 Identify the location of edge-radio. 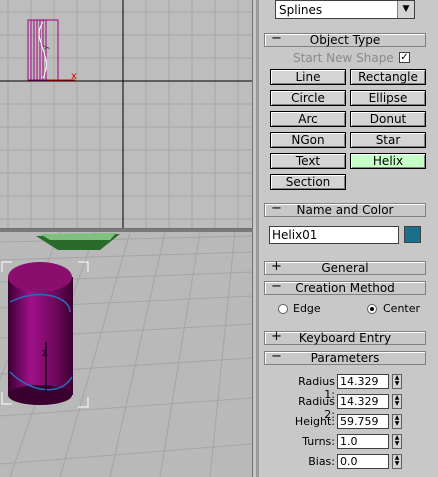
(283, 309).